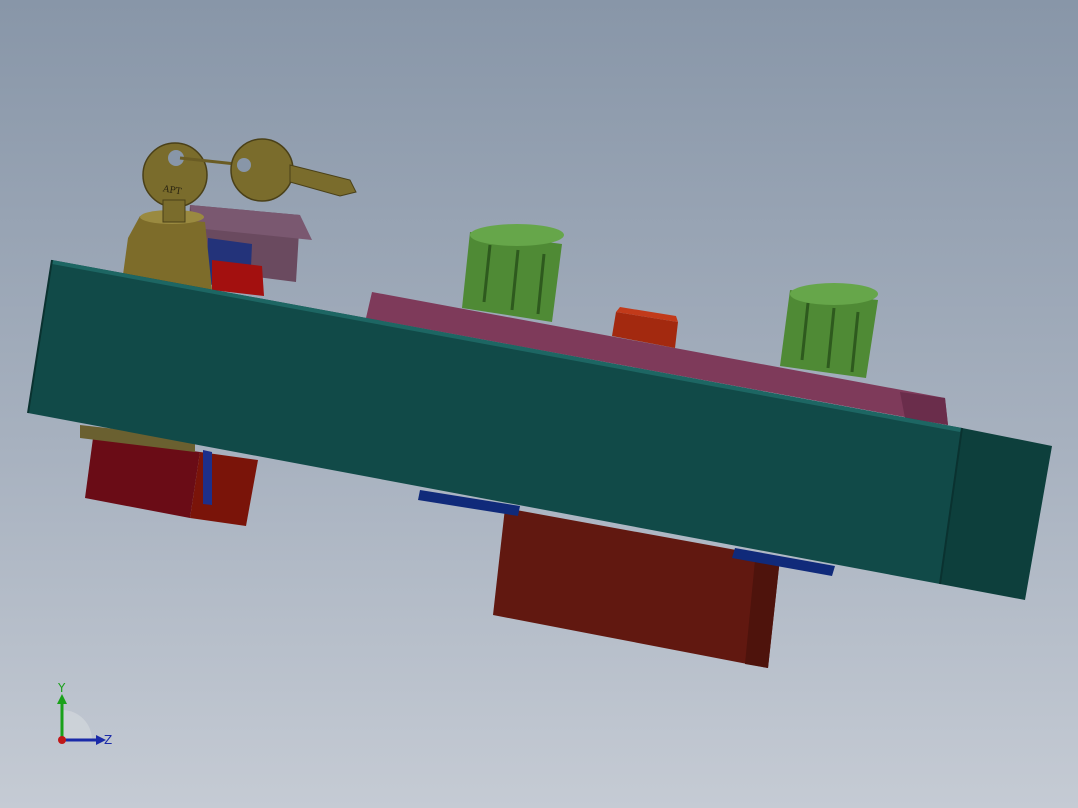 The image size is (1078, 808). What do you see at coordinates (108, 740) in the screenshot?
I see `z-axis-label: Z` at bounding box center [108, 740].